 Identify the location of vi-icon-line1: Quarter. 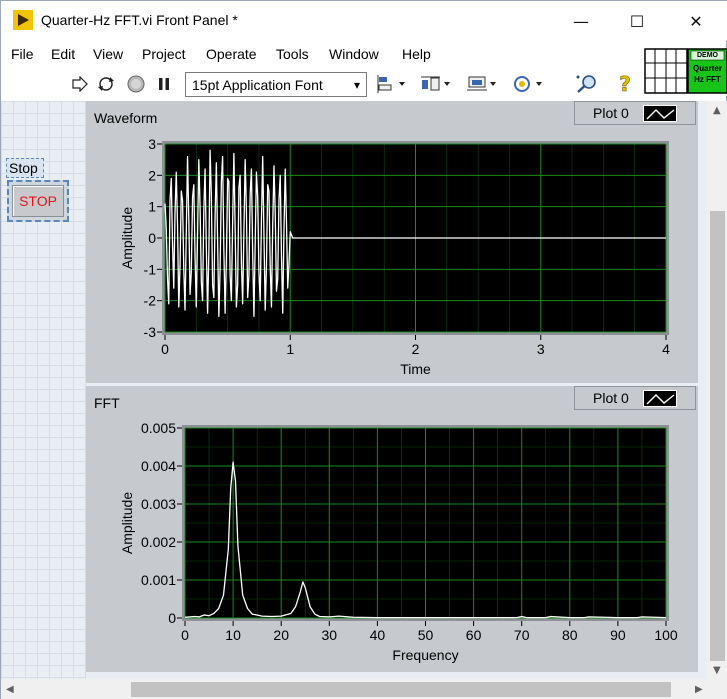
(707, 68).